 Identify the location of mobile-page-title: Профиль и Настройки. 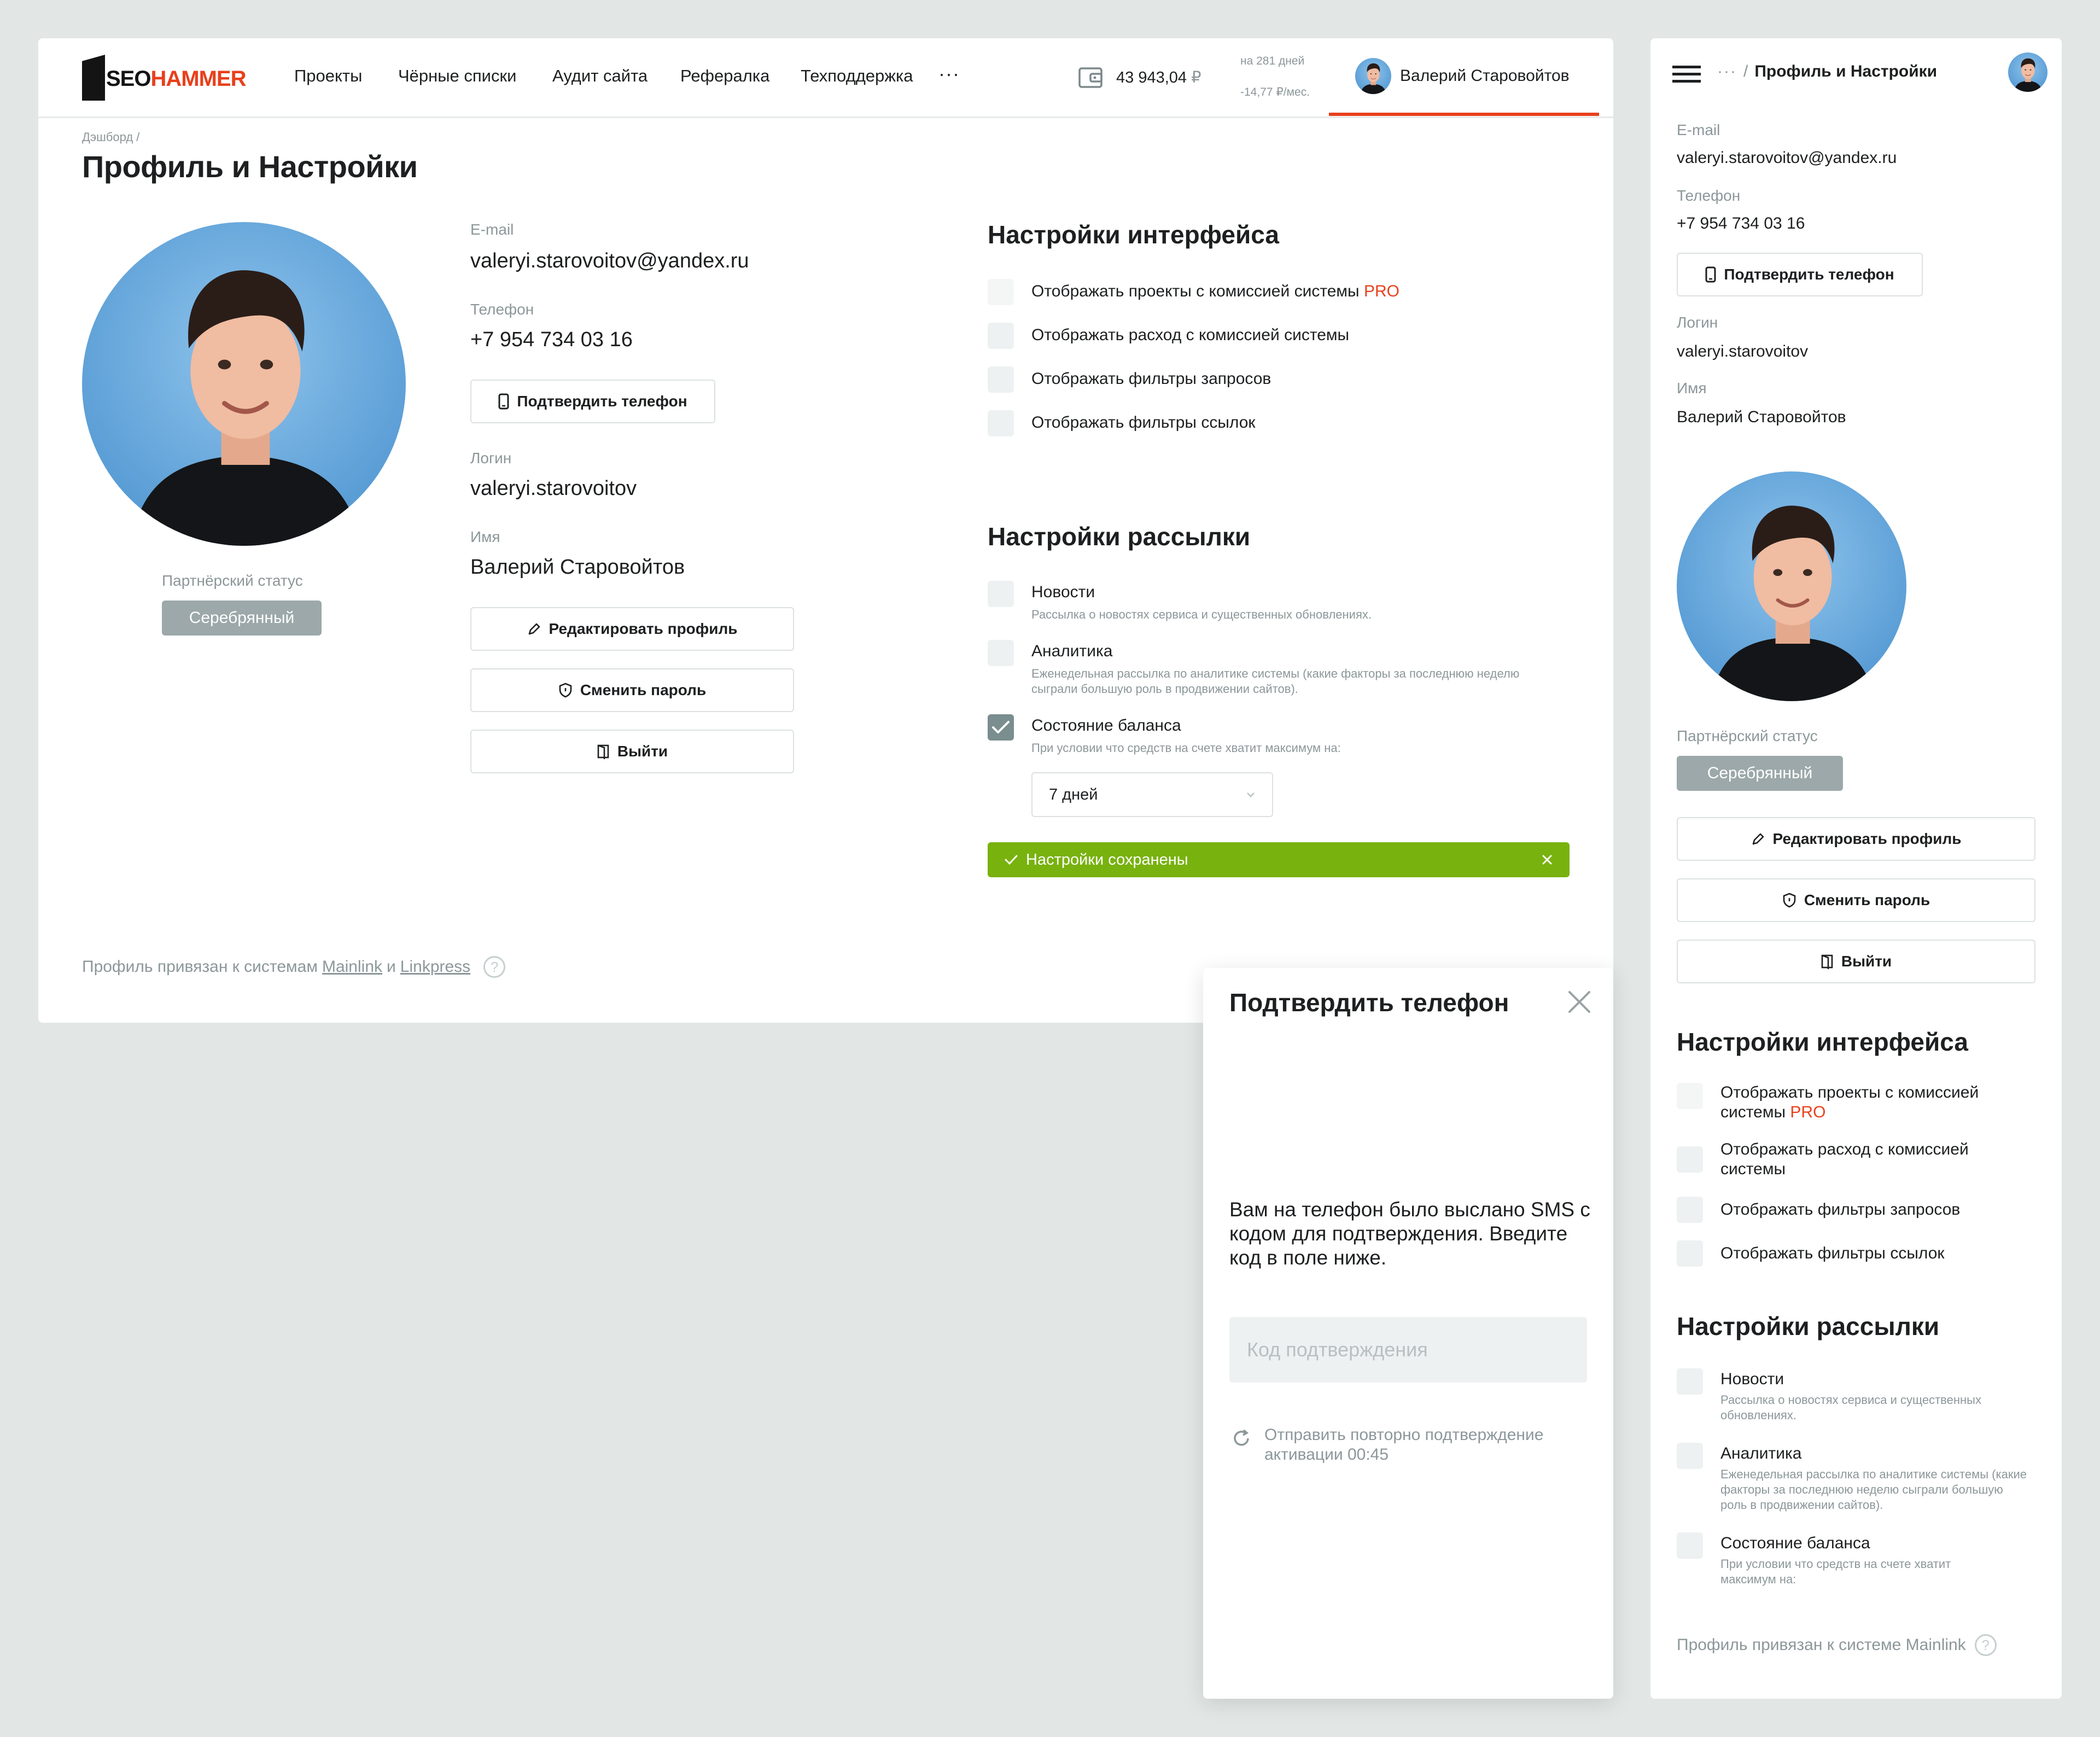
(1846, 71).